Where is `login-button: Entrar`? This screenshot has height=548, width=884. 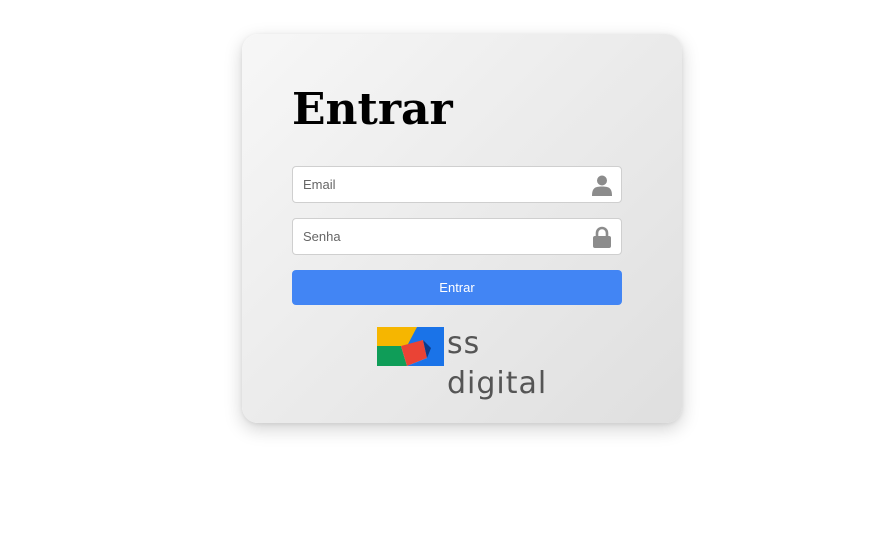
login-button: Entrar is located at coordinates (457, 287).